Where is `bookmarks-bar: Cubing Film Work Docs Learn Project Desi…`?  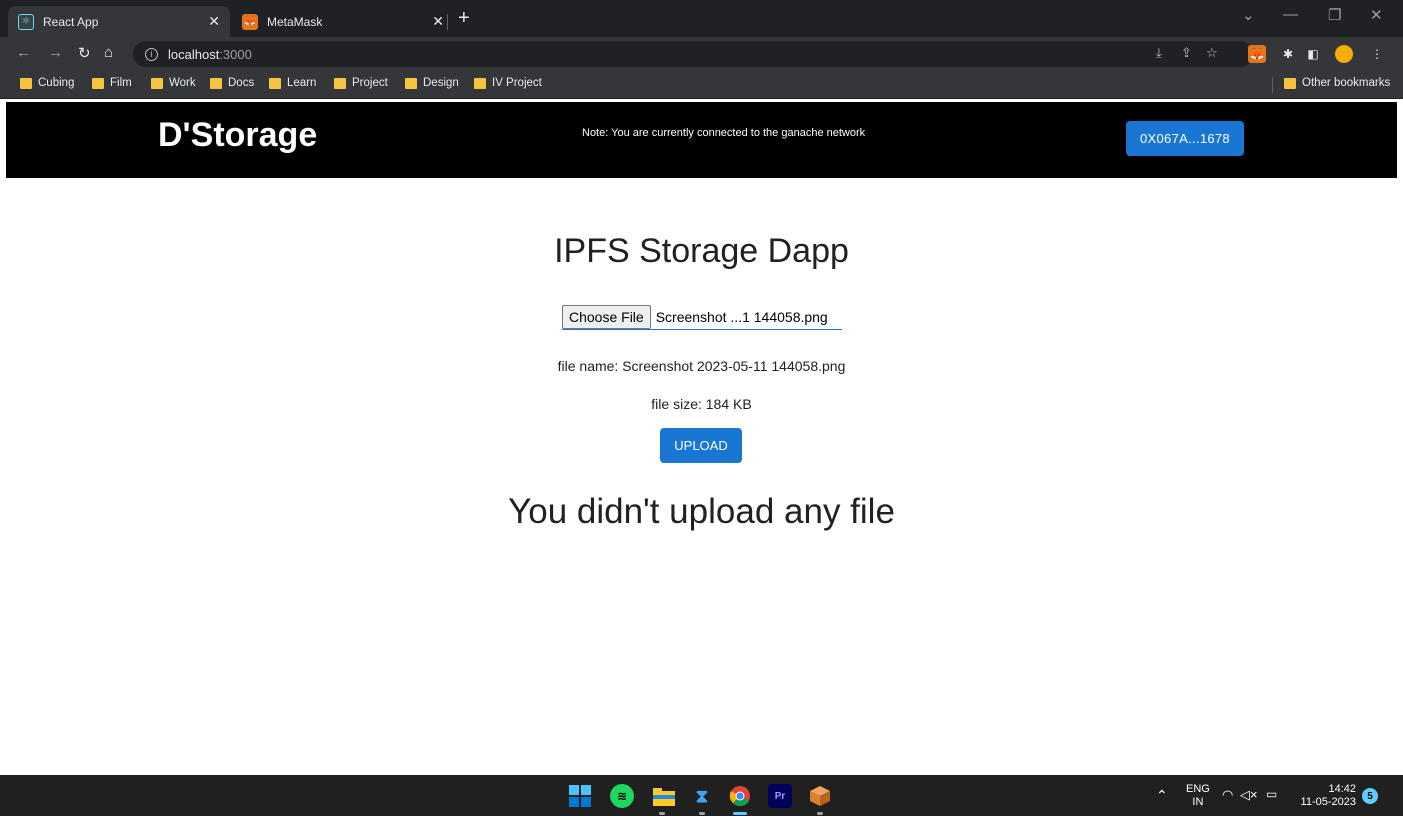 bookmarks-bar: Cubing Film Work Docs Learn Project Desi… is located at coordinates (701, 85).